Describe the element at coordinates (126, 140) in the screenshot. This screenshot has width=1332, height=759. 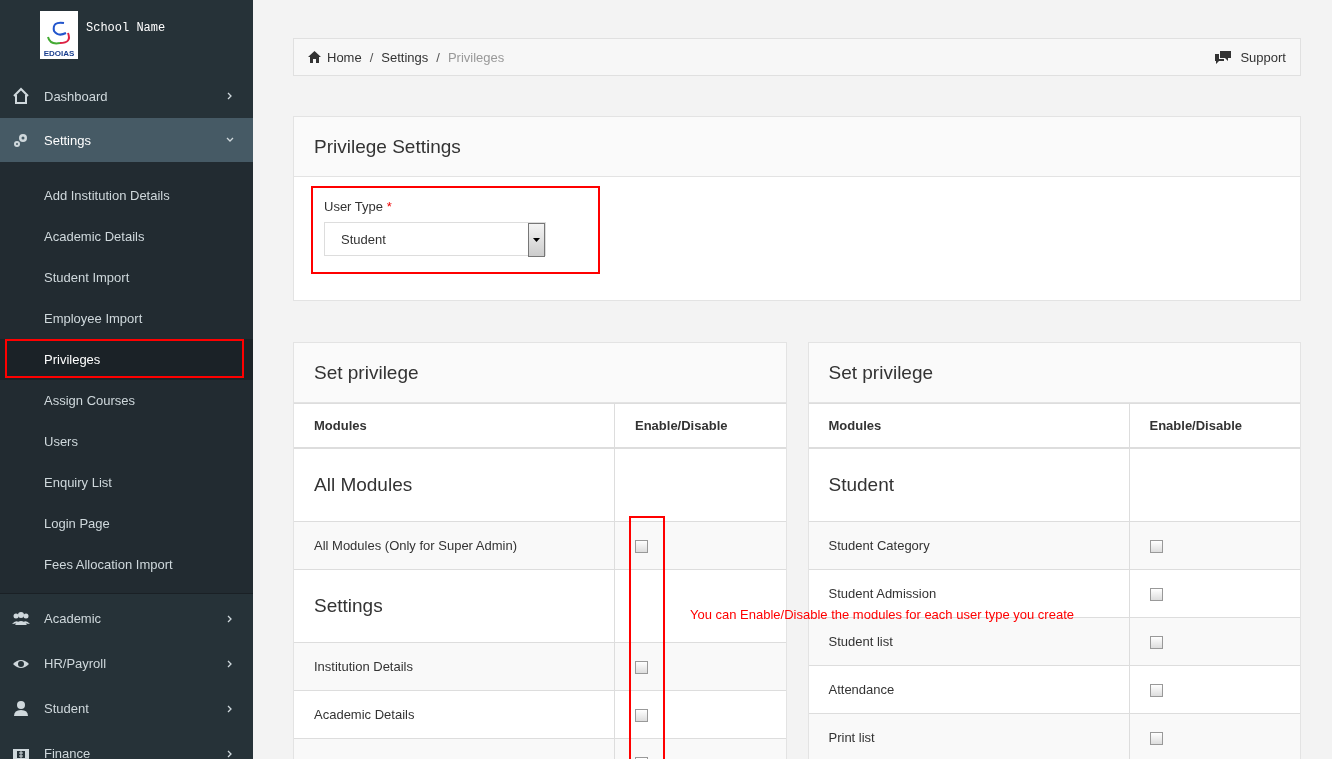
I see `sidebar-item: Settings` at that location.